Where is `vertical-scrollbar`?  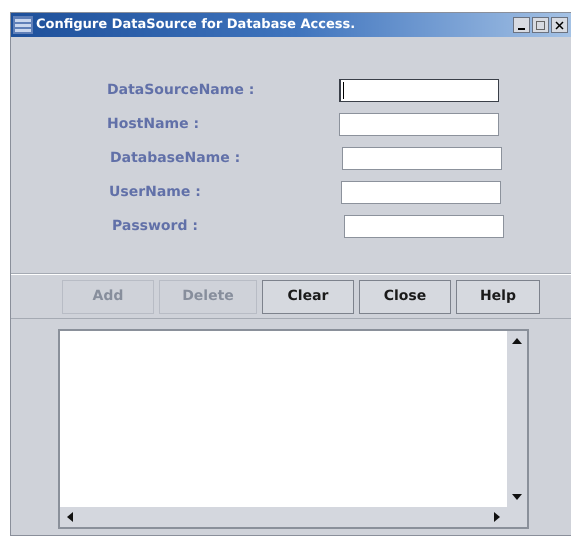
vertical-scrollbar is located at coordinates (517, 419).